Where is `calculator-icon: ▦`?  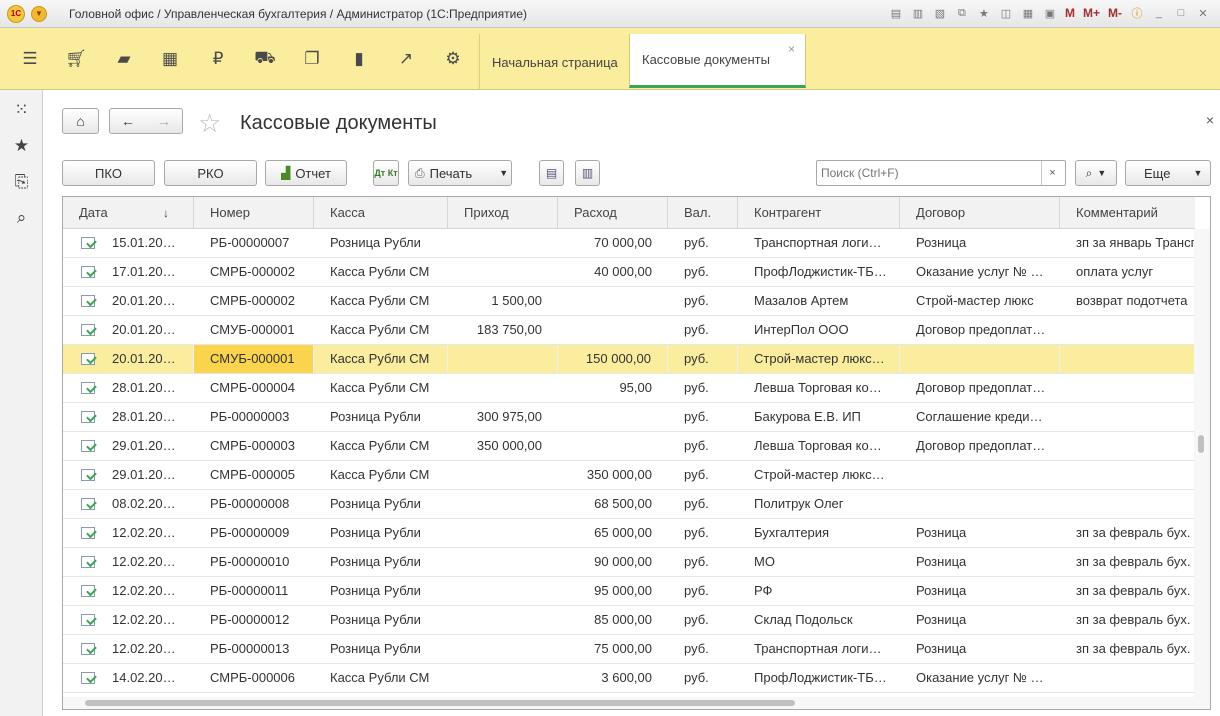
calculator-icon: ▦ is located at coordinates (1028, 13).